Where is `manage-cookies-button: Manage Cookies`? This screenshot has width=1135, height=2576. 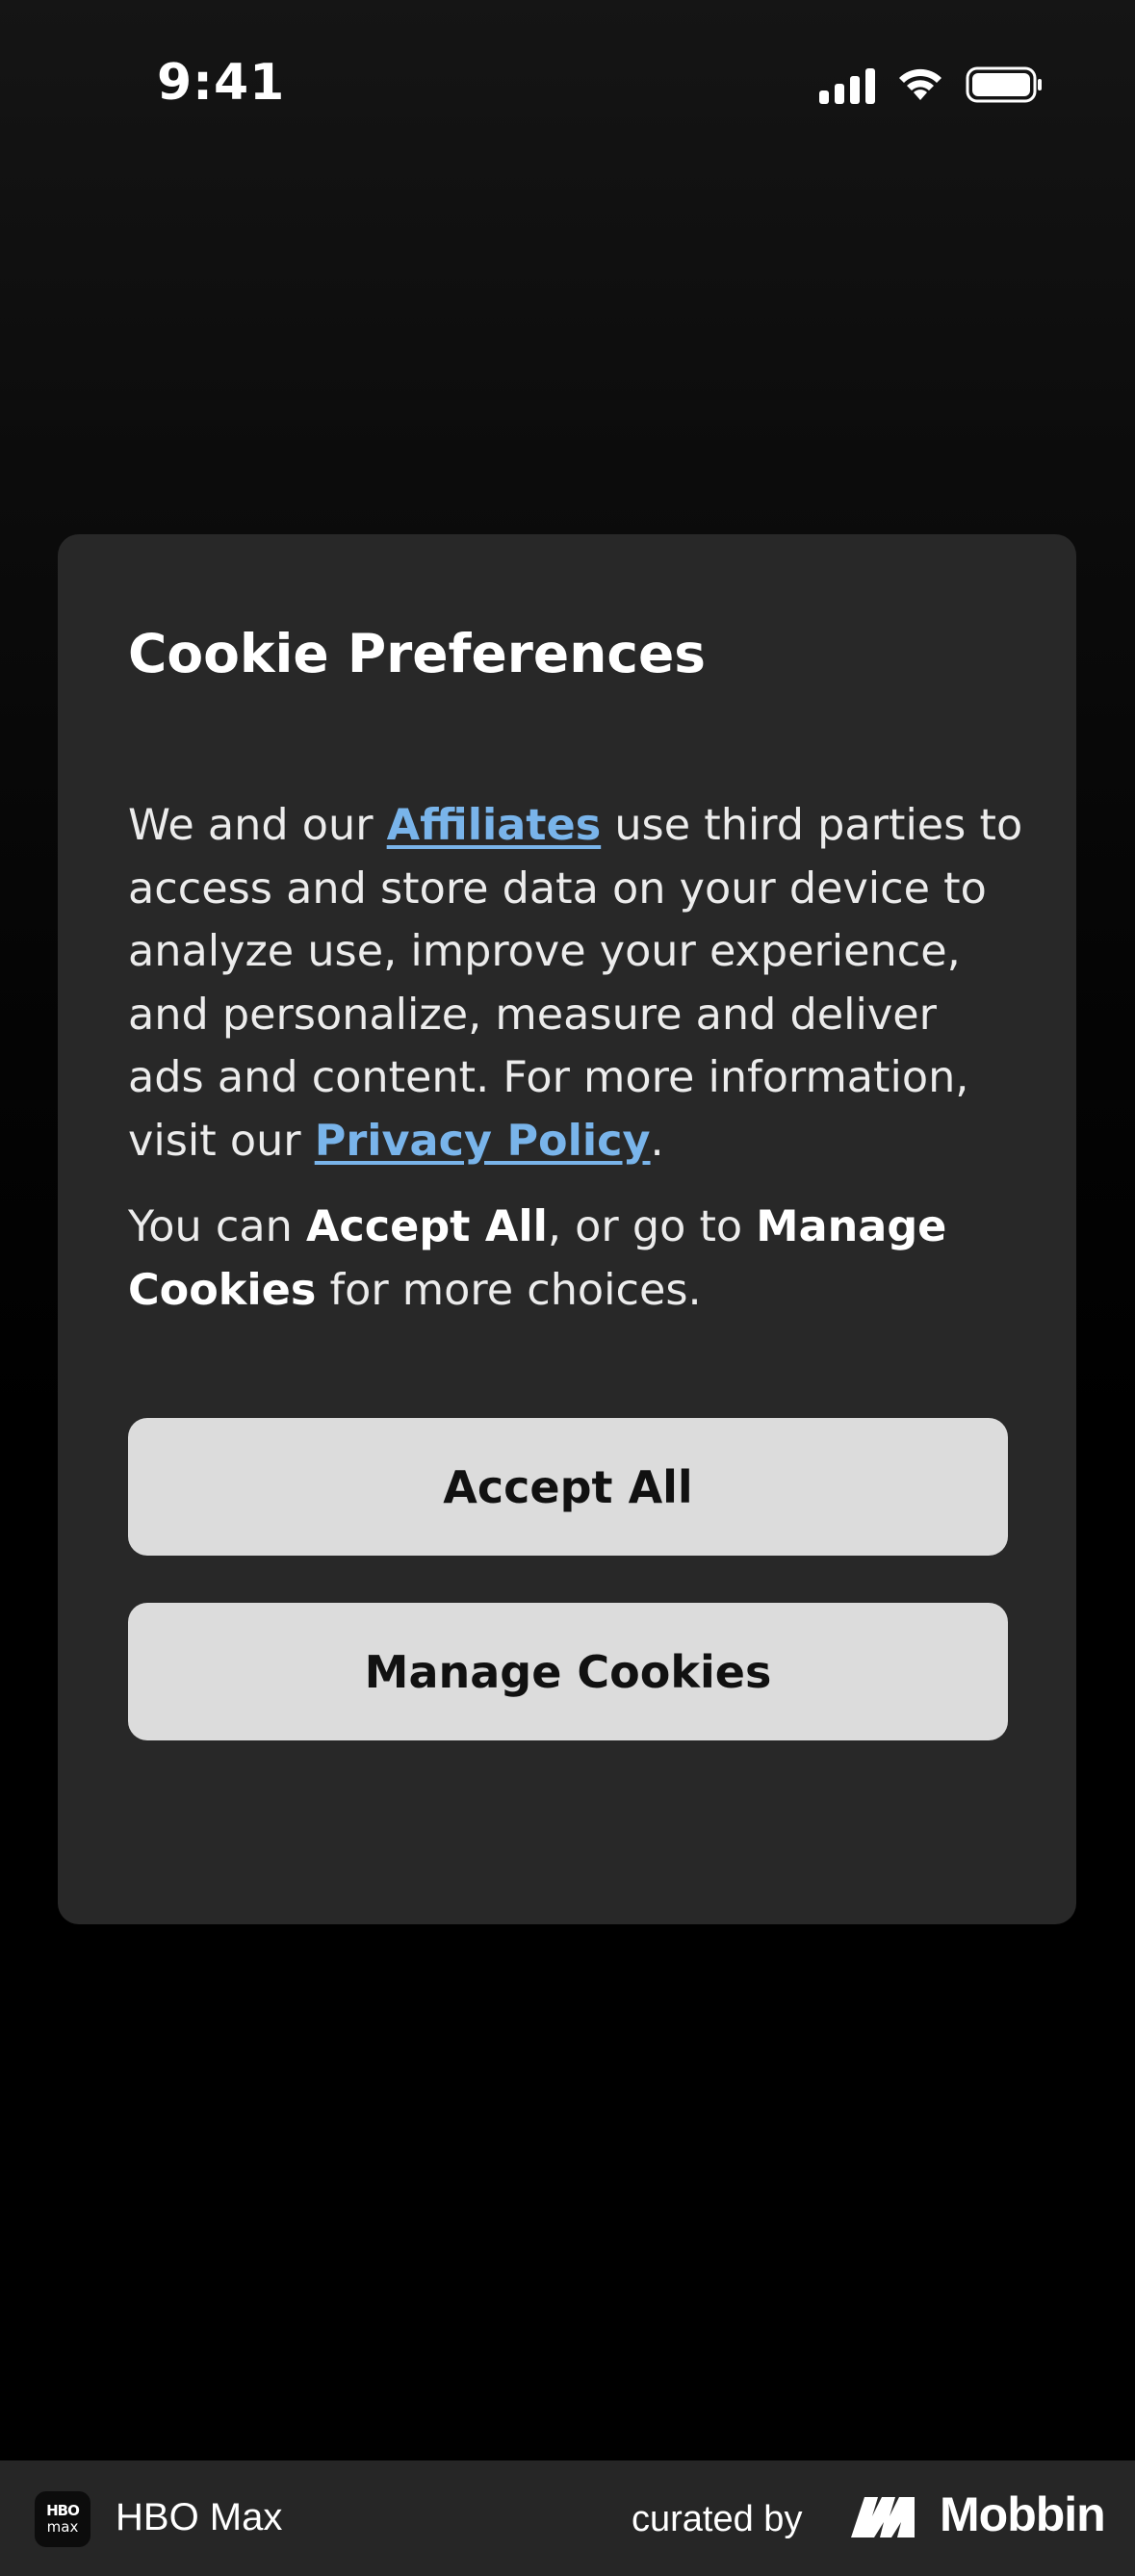 manage-cookies-button: Manage Cookies is located at coordinates (568, 1672).